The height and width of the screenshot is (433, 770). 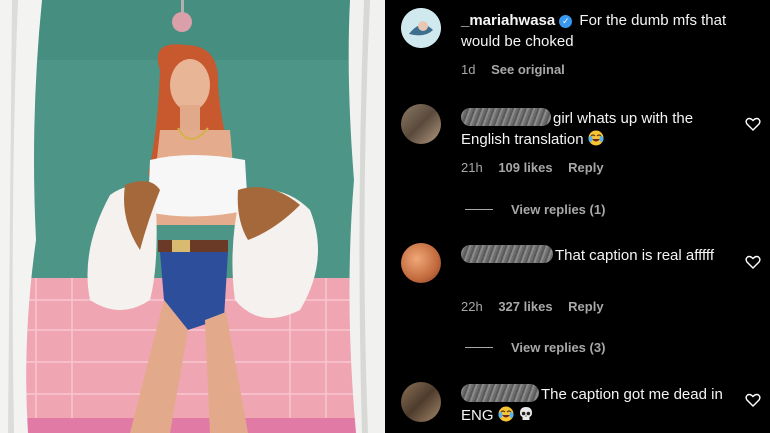 I want to click on comment-time: 22h, so click(x=472, y=306).